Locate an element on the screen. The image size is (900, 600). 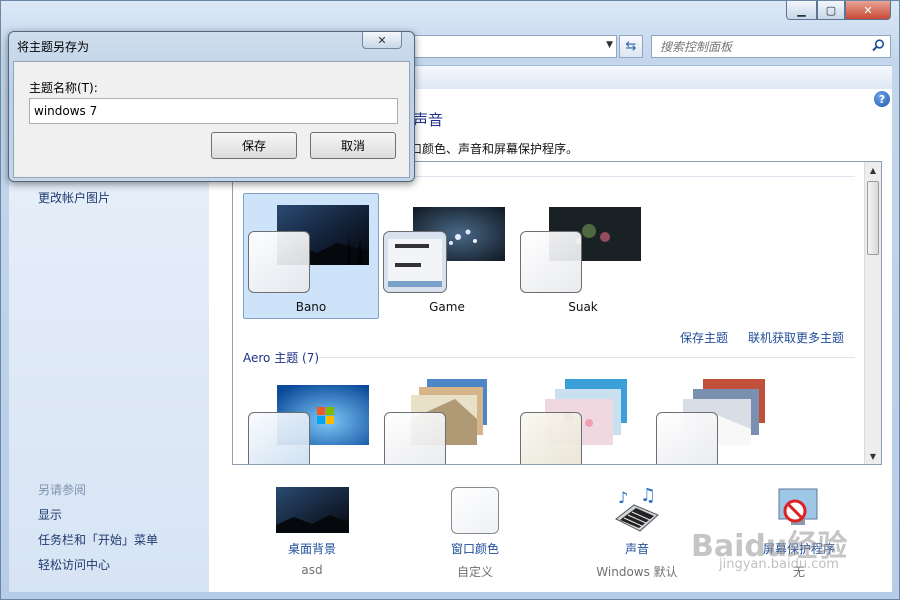
get-more-themes-online-link: 联机获取更多主题 is located at coordinates (796, 337).